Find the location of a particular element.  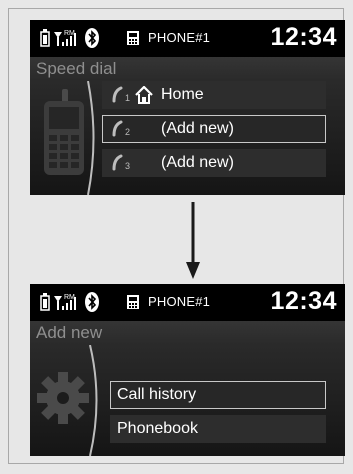

speed-dial-label: Home is located at coordinates (182, 94).